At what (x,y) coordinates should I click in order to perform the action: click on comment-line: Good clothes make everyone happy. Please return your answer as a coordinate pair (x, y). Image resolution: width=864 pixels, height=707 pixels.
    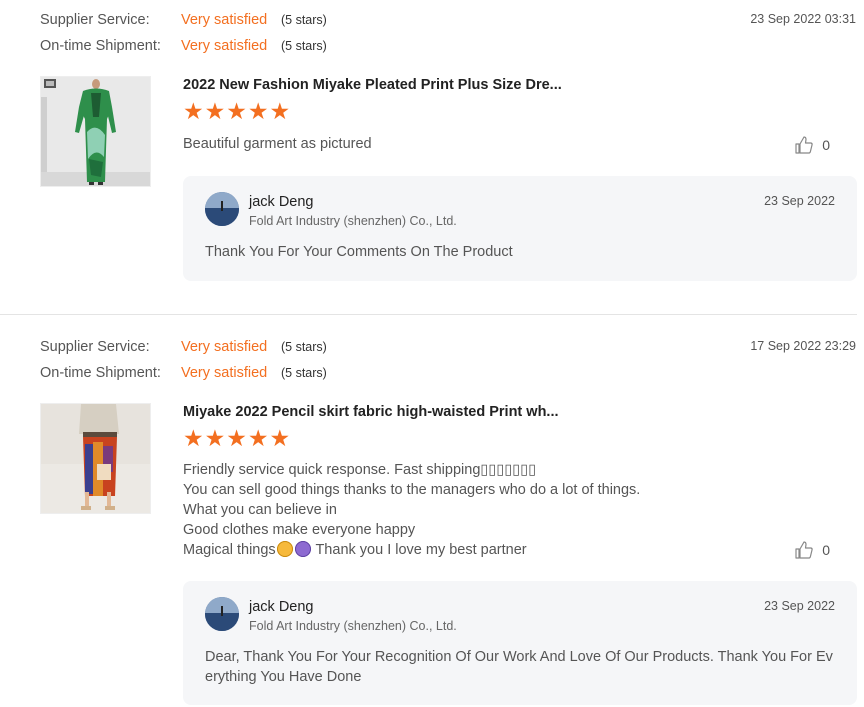
    Looking at the image, I should click on (299, 530).